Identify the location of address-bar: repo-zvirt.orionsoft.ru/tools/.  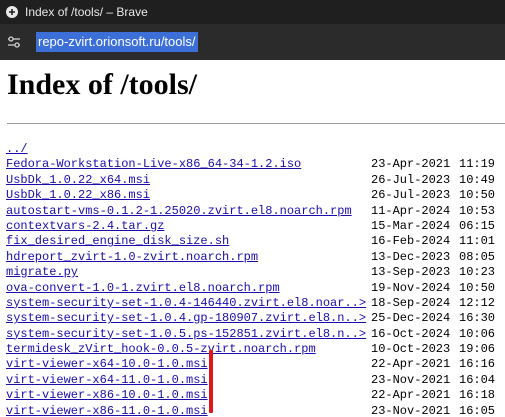
(252, 42).